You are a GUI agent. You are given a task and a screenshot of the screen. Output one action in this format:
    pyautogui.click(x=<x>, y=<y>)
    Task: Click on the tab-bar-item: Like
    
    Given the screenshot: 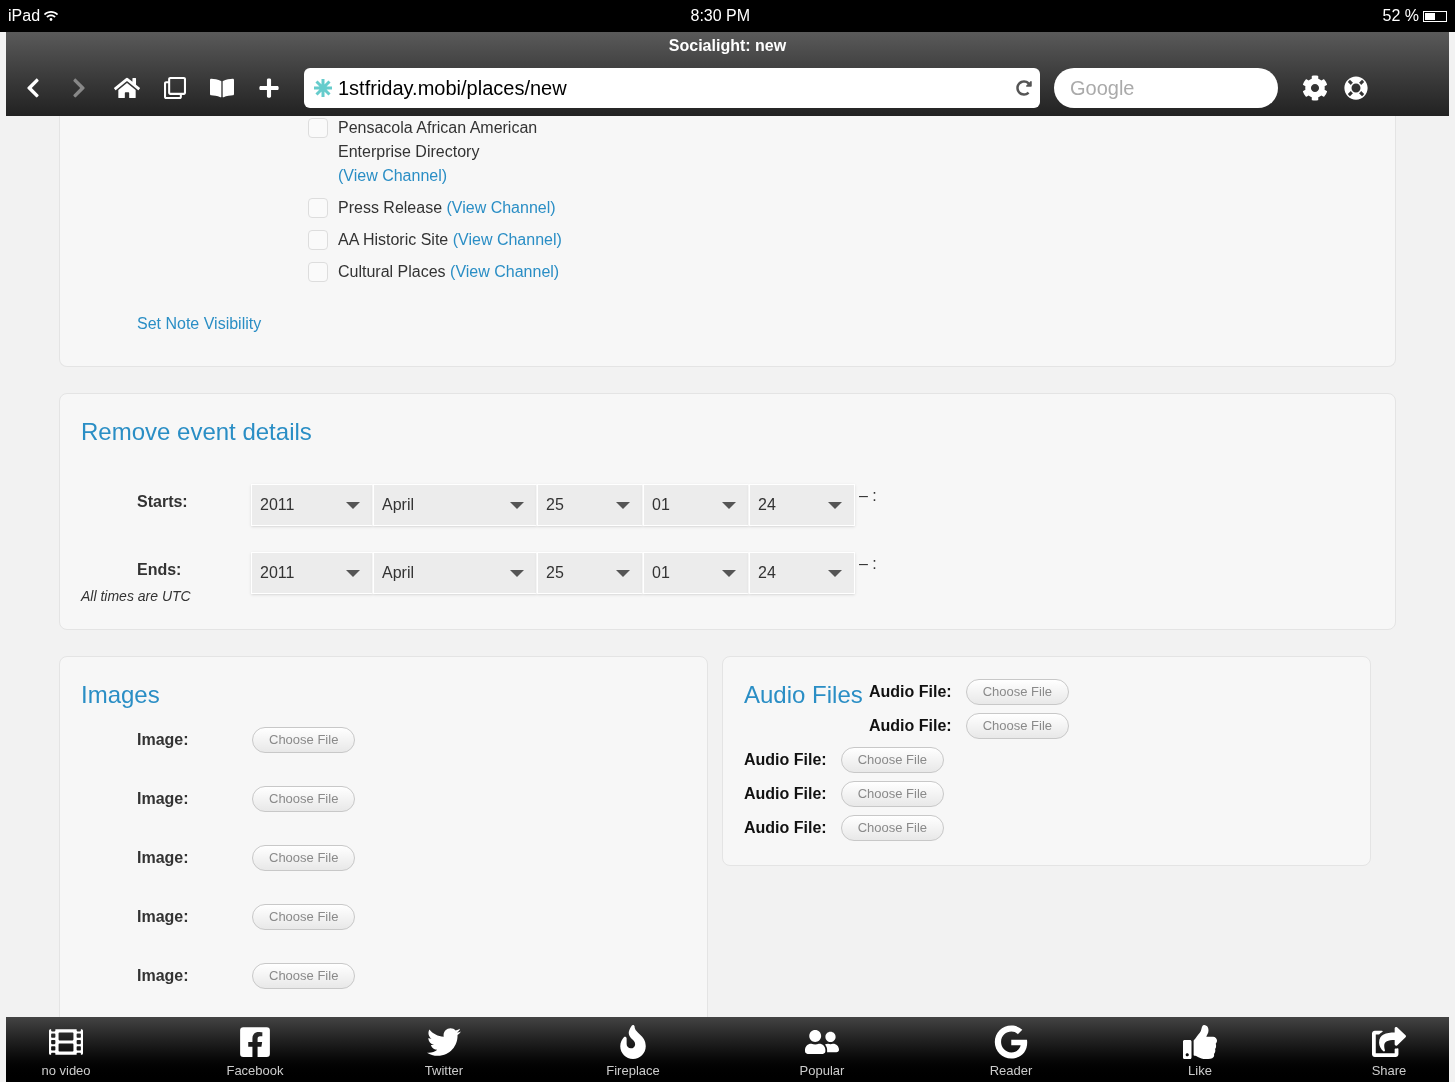 What is the action you would take?
    pyautogui.click(x=1200, y=1049)
    